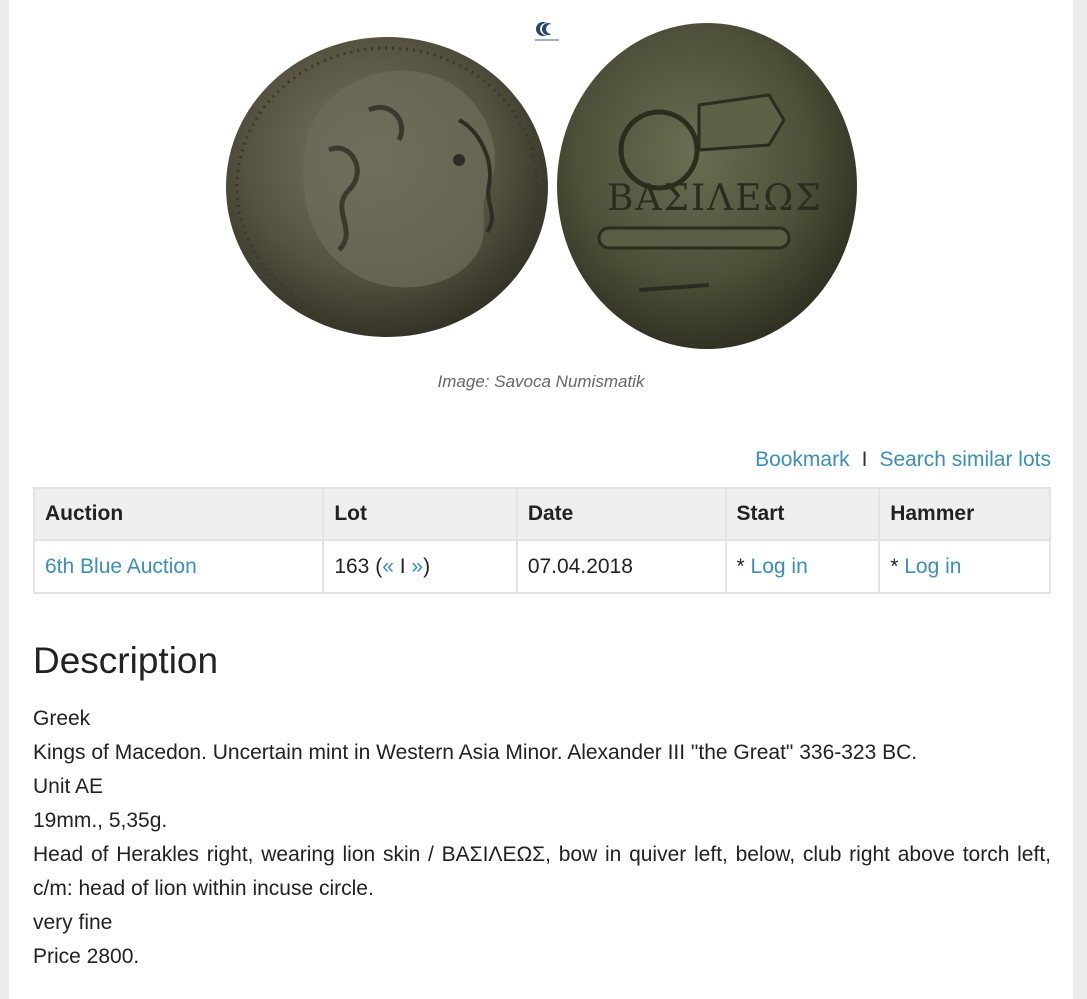  I want to click on previous-lot-link: «, so click(388, 566).